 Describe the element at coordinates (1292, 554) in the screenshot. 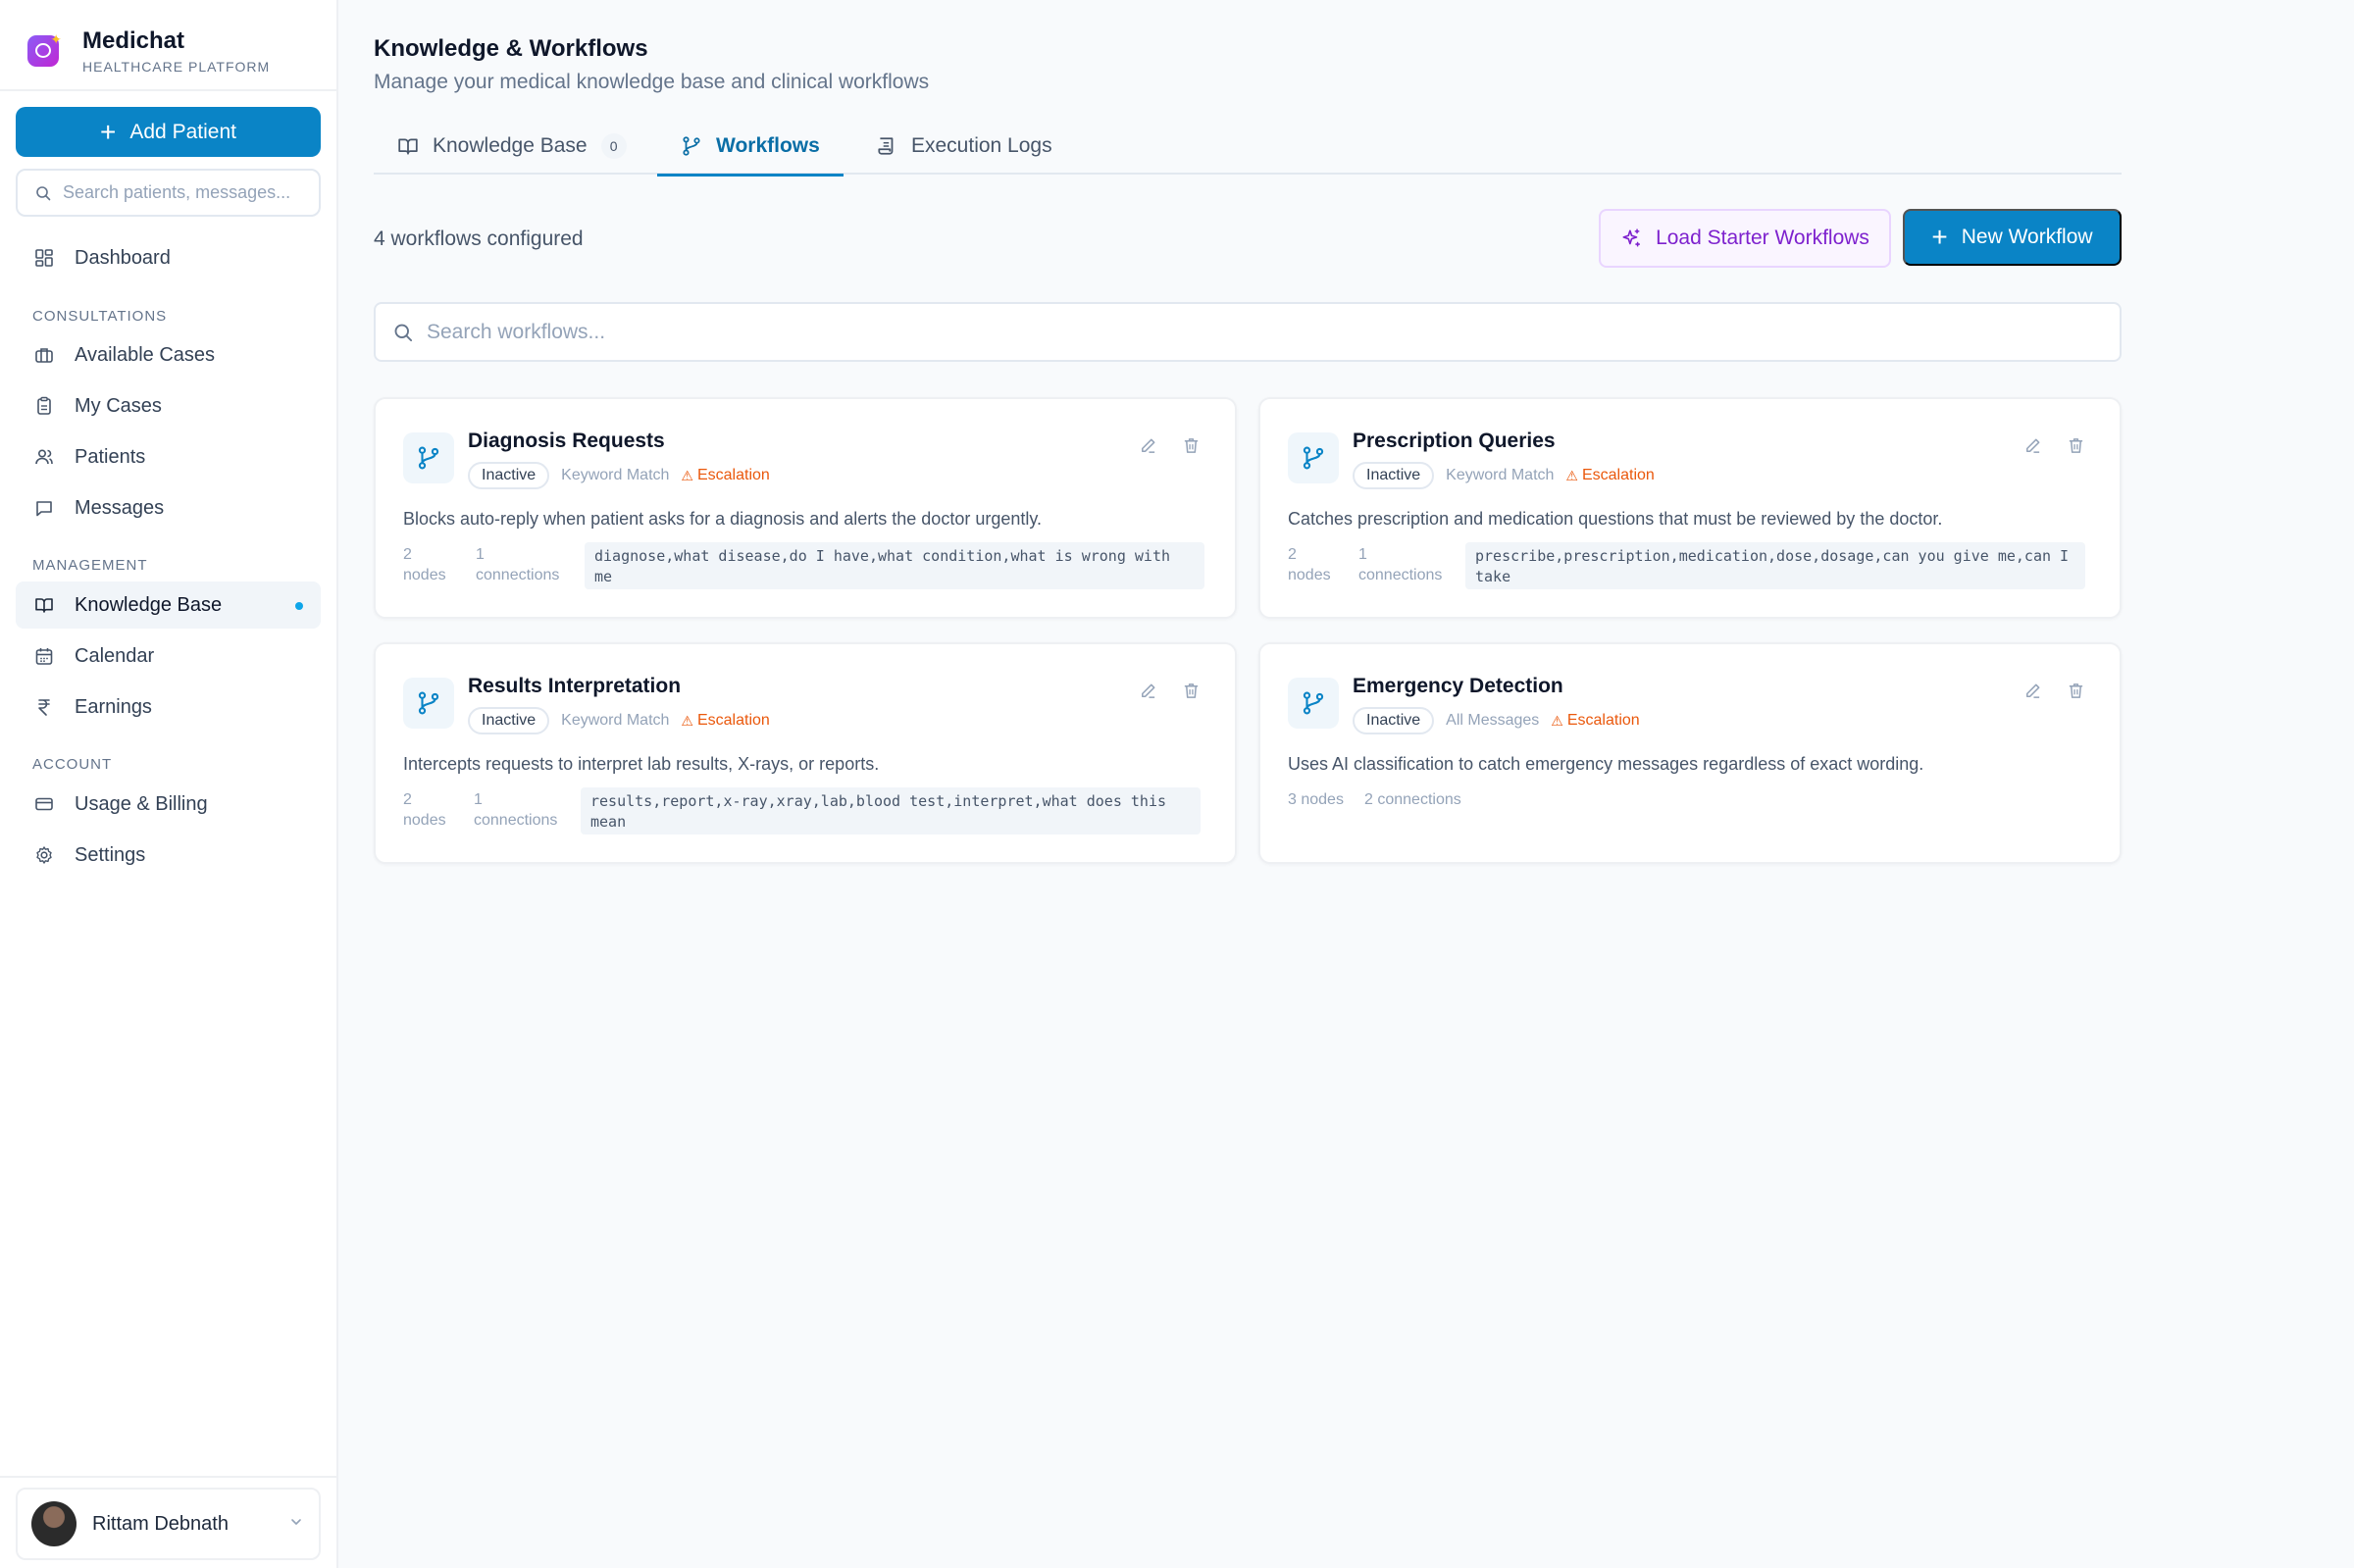

I see `node-count-number: 2` at that location.